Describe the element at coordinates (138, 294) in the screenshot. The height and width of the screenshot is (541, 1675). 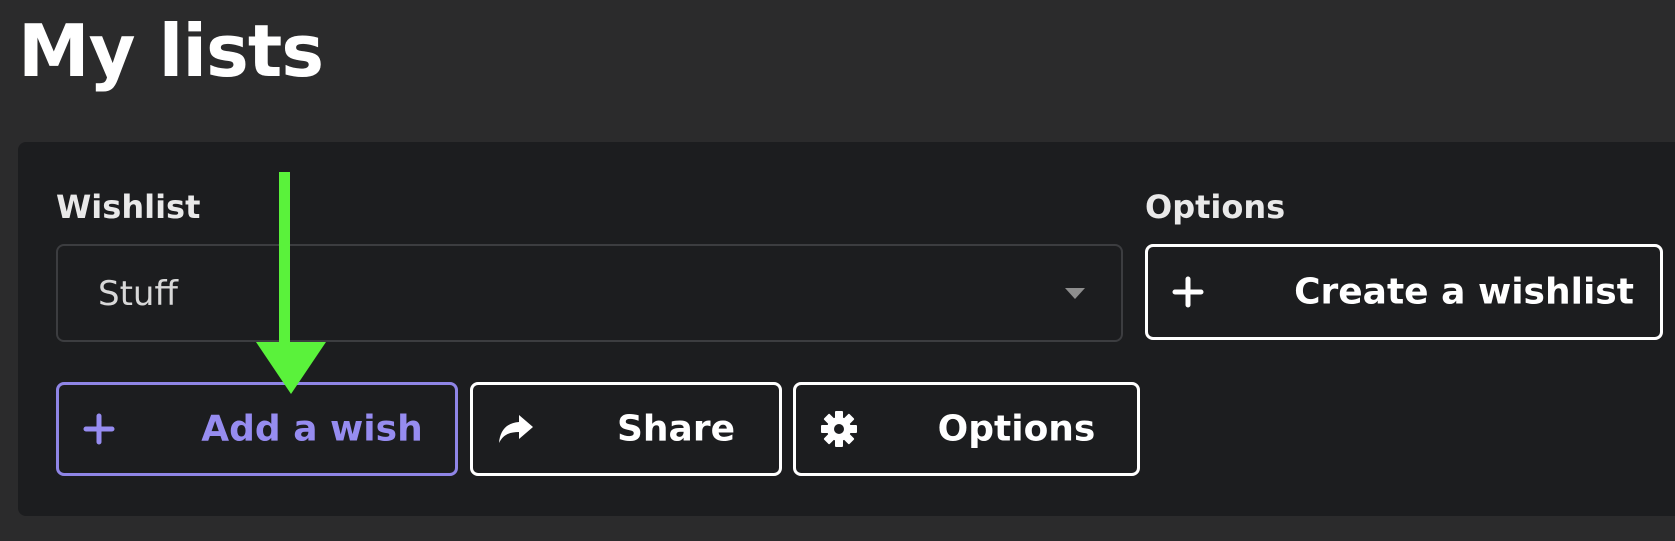
I see `wishlist-select-value: Stuff` at that location.